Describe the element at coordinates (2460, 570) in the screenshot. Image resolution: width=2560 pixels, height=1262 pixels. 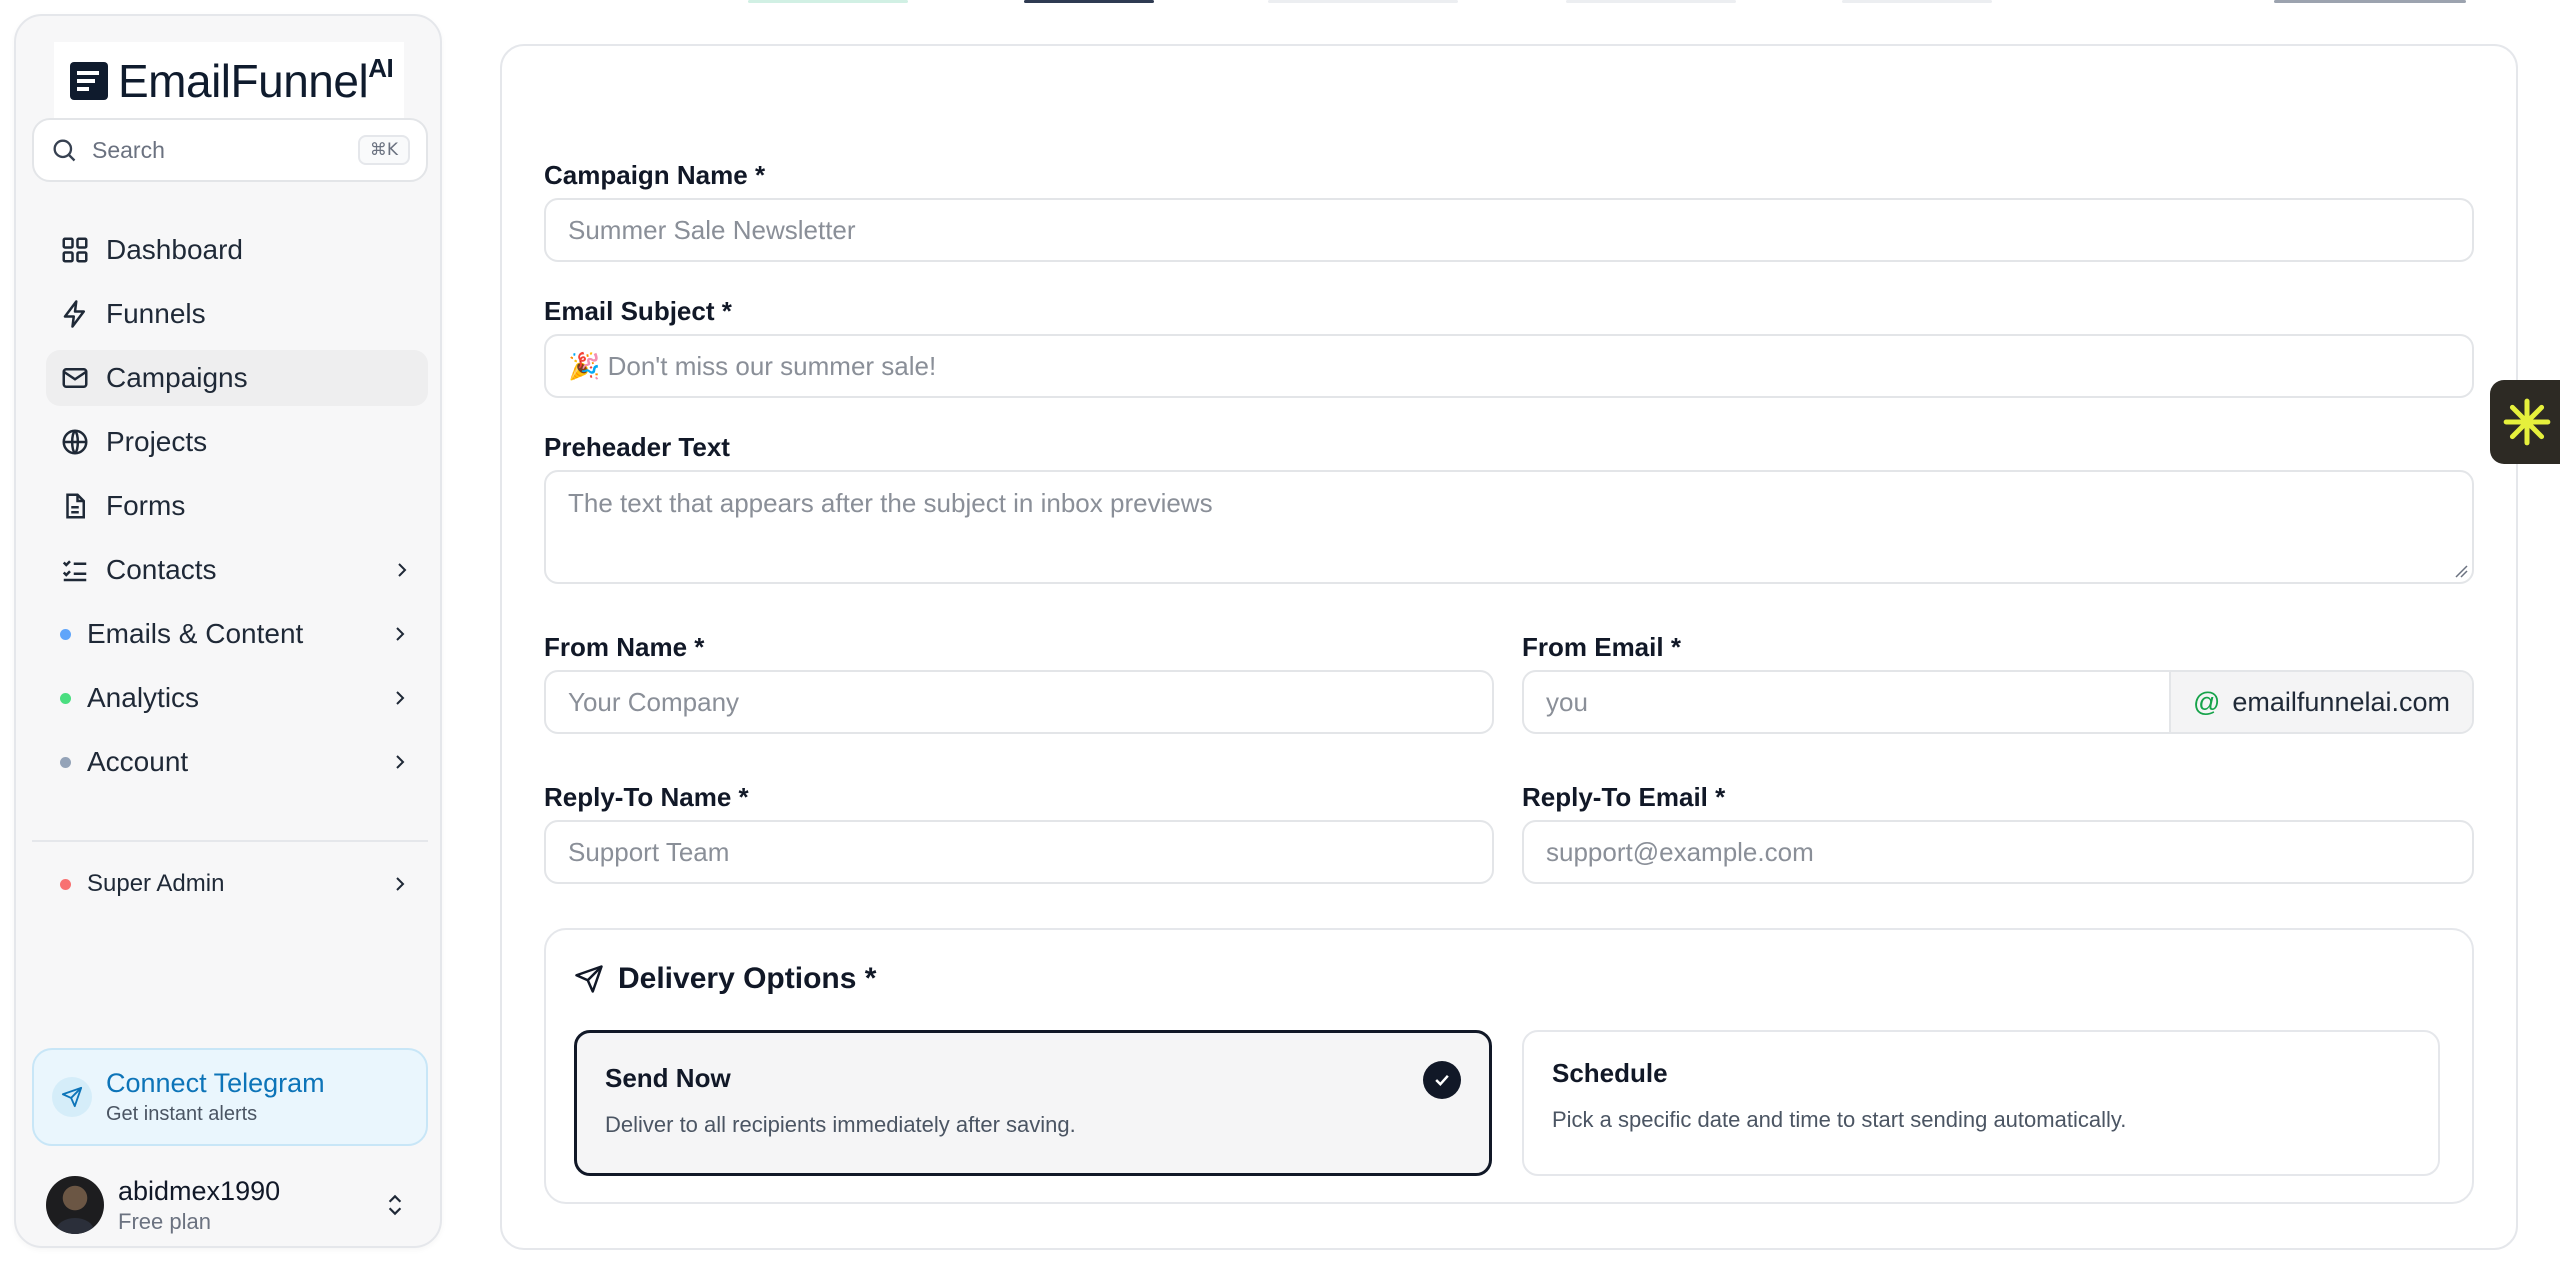
I see `resize-handle-icon` at that location.